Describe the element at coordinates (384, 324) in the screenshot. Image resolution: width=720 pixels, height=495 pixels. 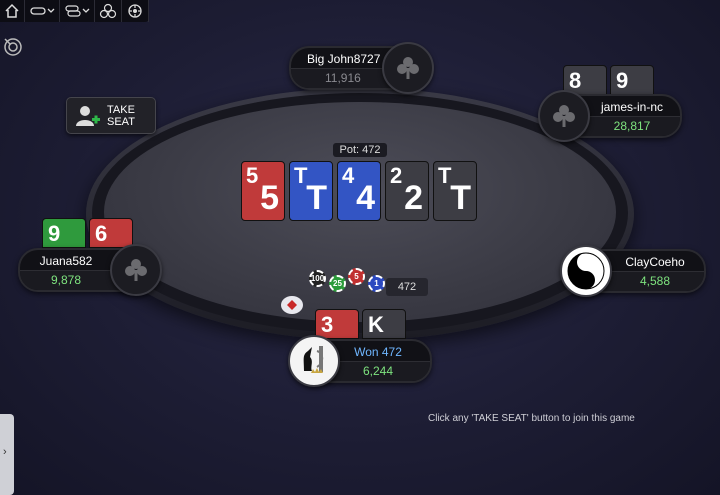
I see `hole-card: K` at that location.